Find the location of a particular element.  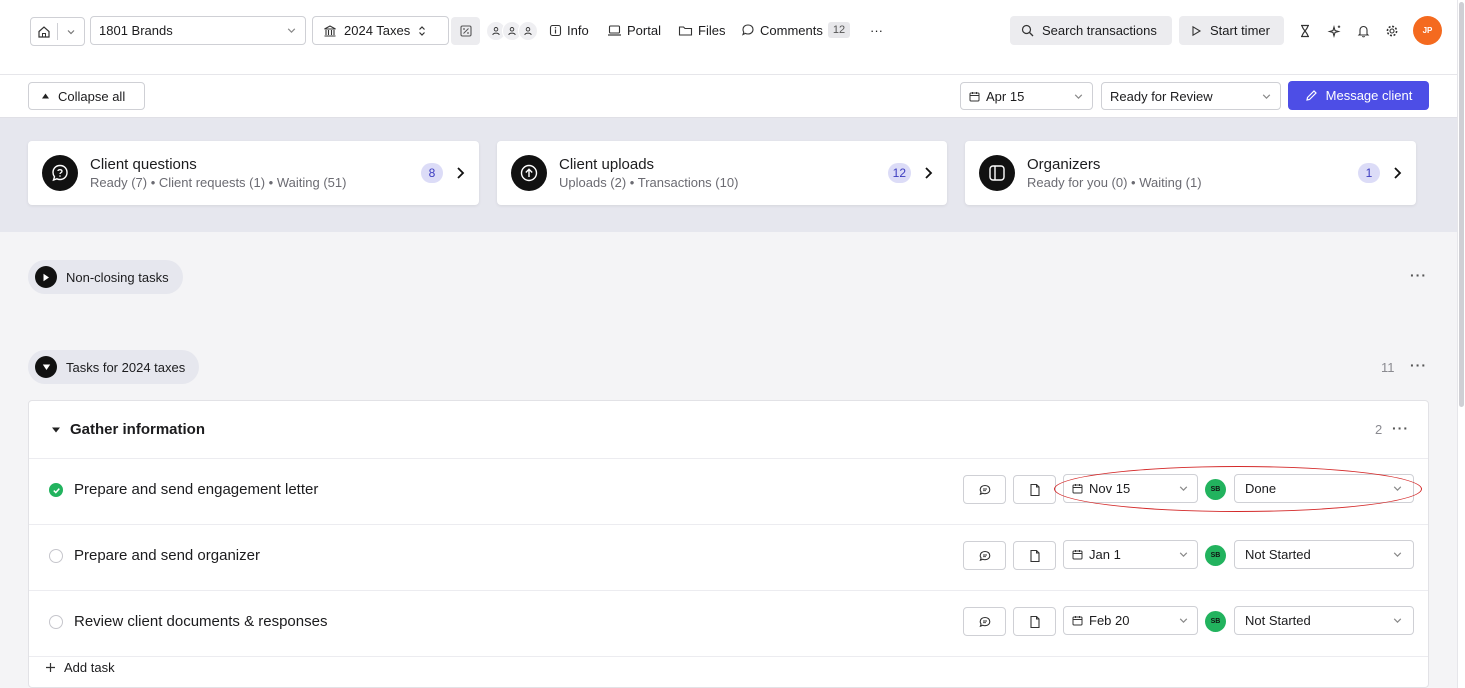

tasks-2024-toggle: Tasks for 2024 taxes is located at coordinates (114, 367).